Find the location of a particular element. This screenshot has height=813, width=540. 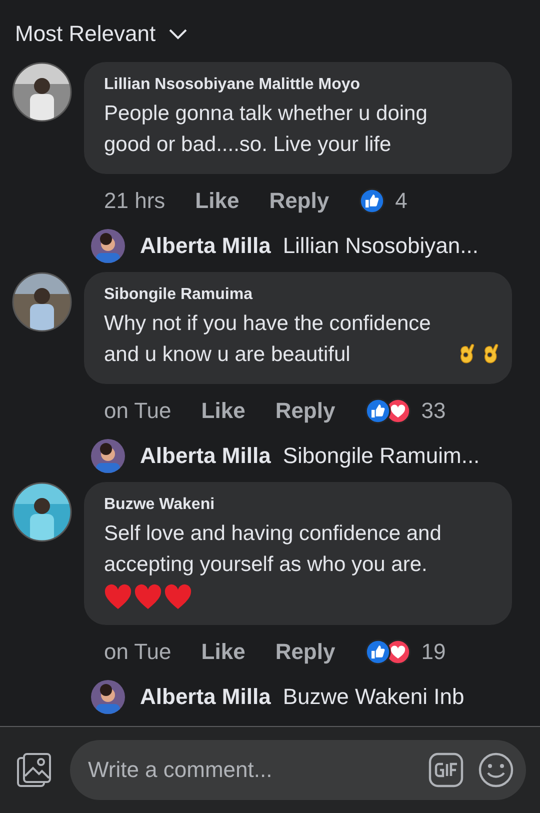

sort-label: Most Relevant is located at coordinates (85, 34).